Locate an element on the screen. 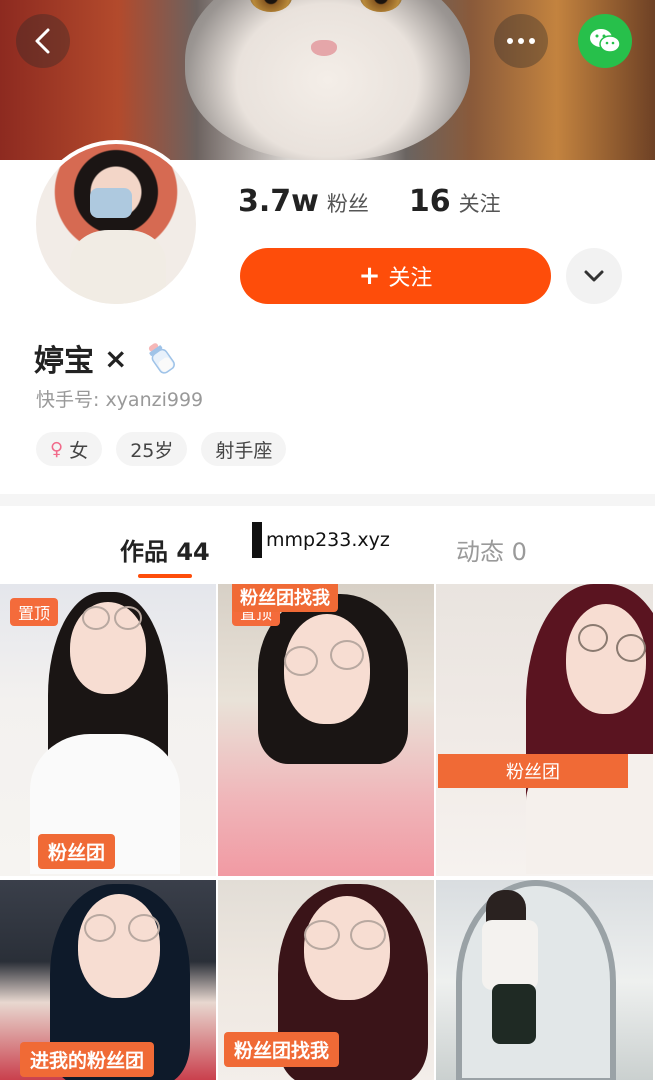 Image resolution: width=655 pixels, height=1080 pixels. profile-banner is located at coordinates (327, 80).